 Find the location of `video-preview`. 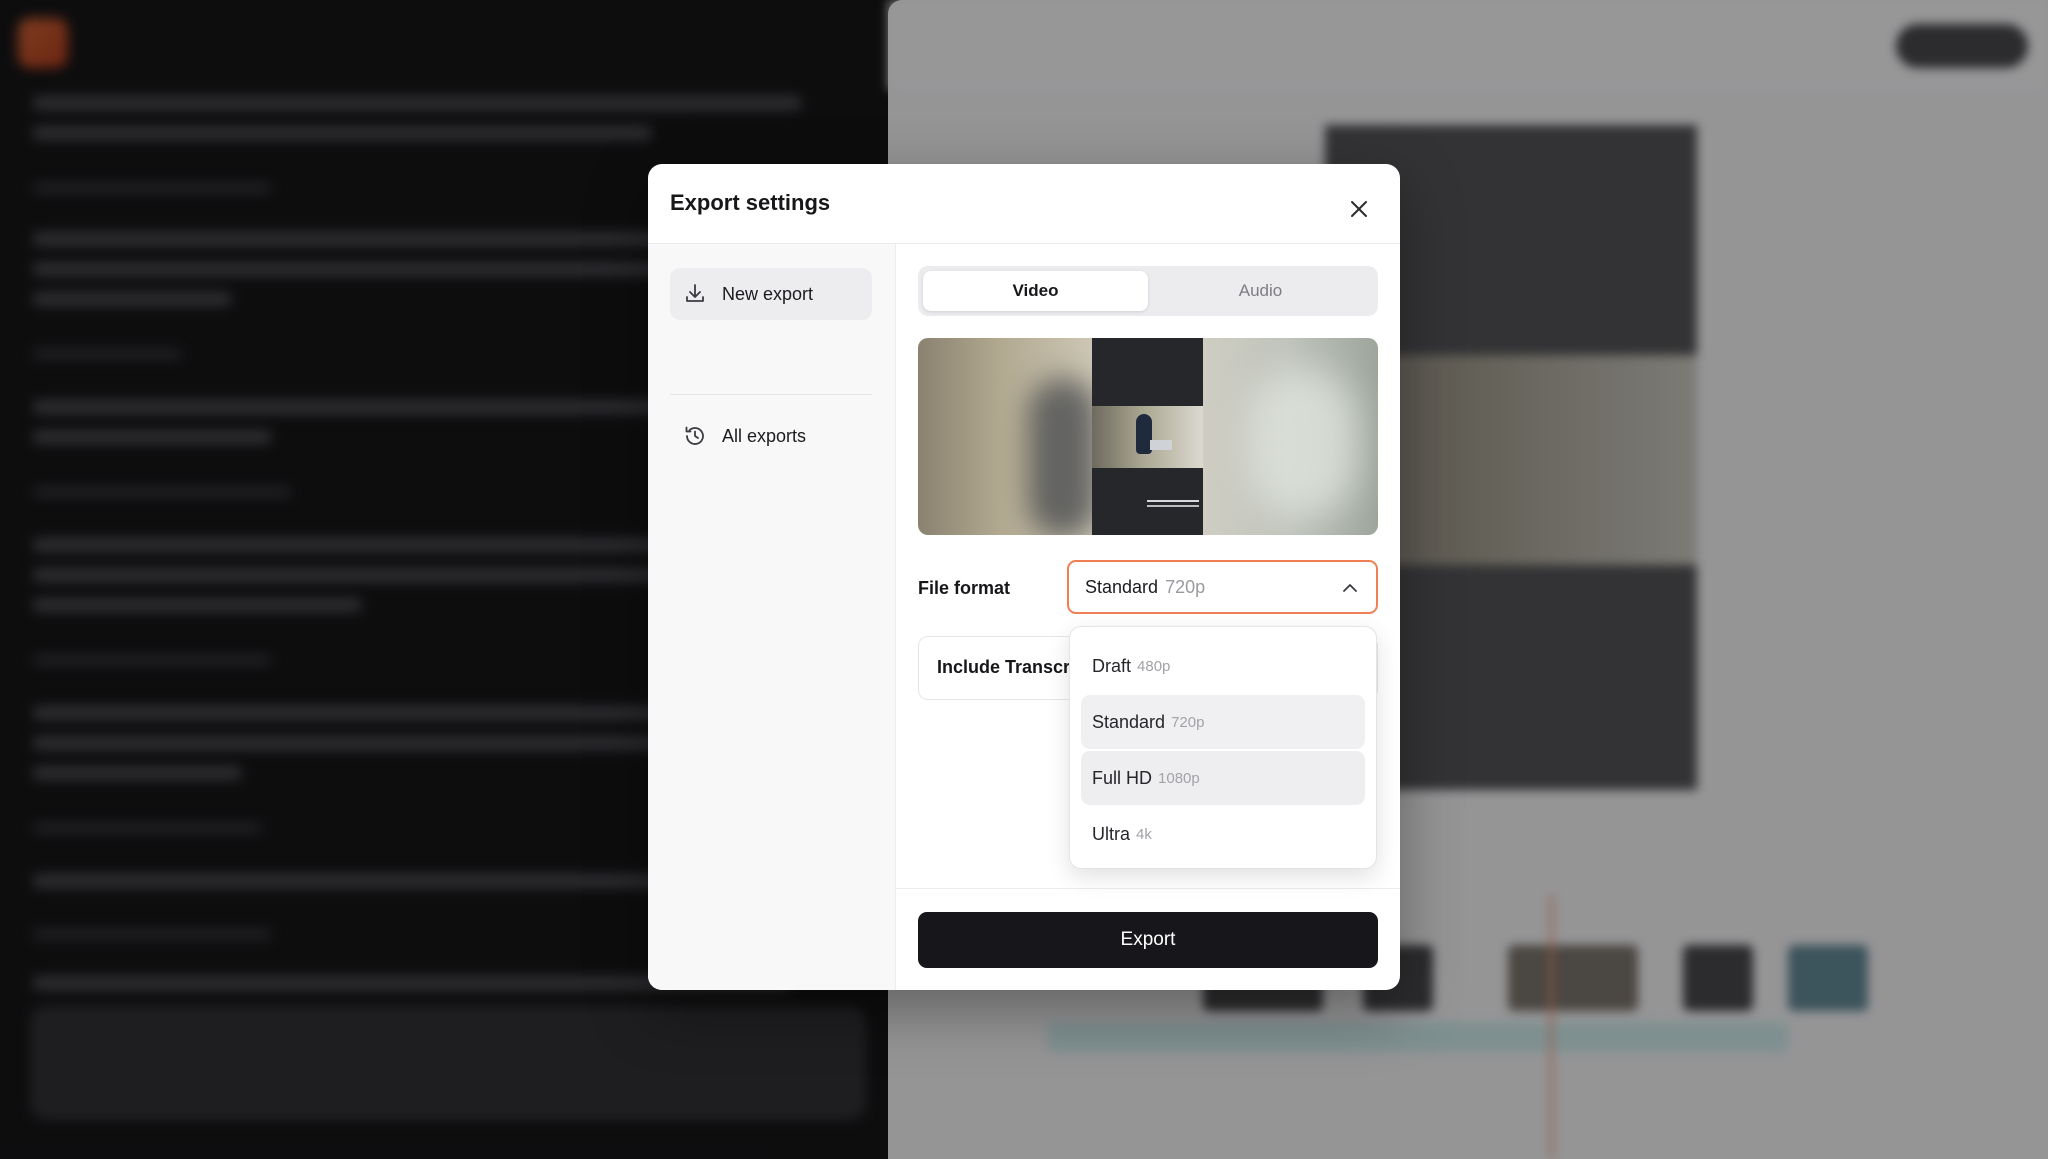

video-preview is located at coordinates (1148, 436).